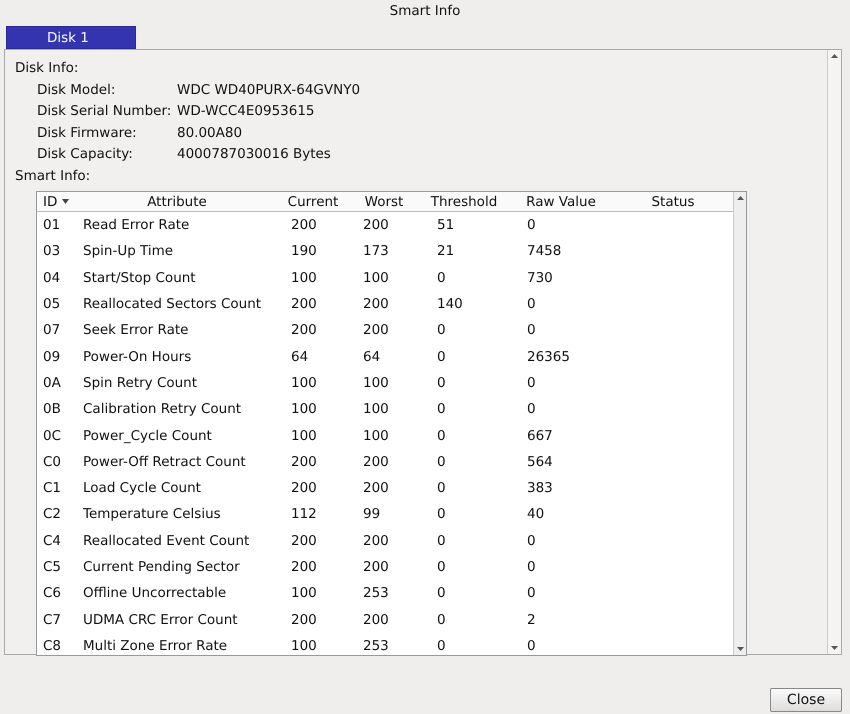  Describe the element at coordinates (52, 278) in the screenshot. I see `table-cell-text: 04` at that location.